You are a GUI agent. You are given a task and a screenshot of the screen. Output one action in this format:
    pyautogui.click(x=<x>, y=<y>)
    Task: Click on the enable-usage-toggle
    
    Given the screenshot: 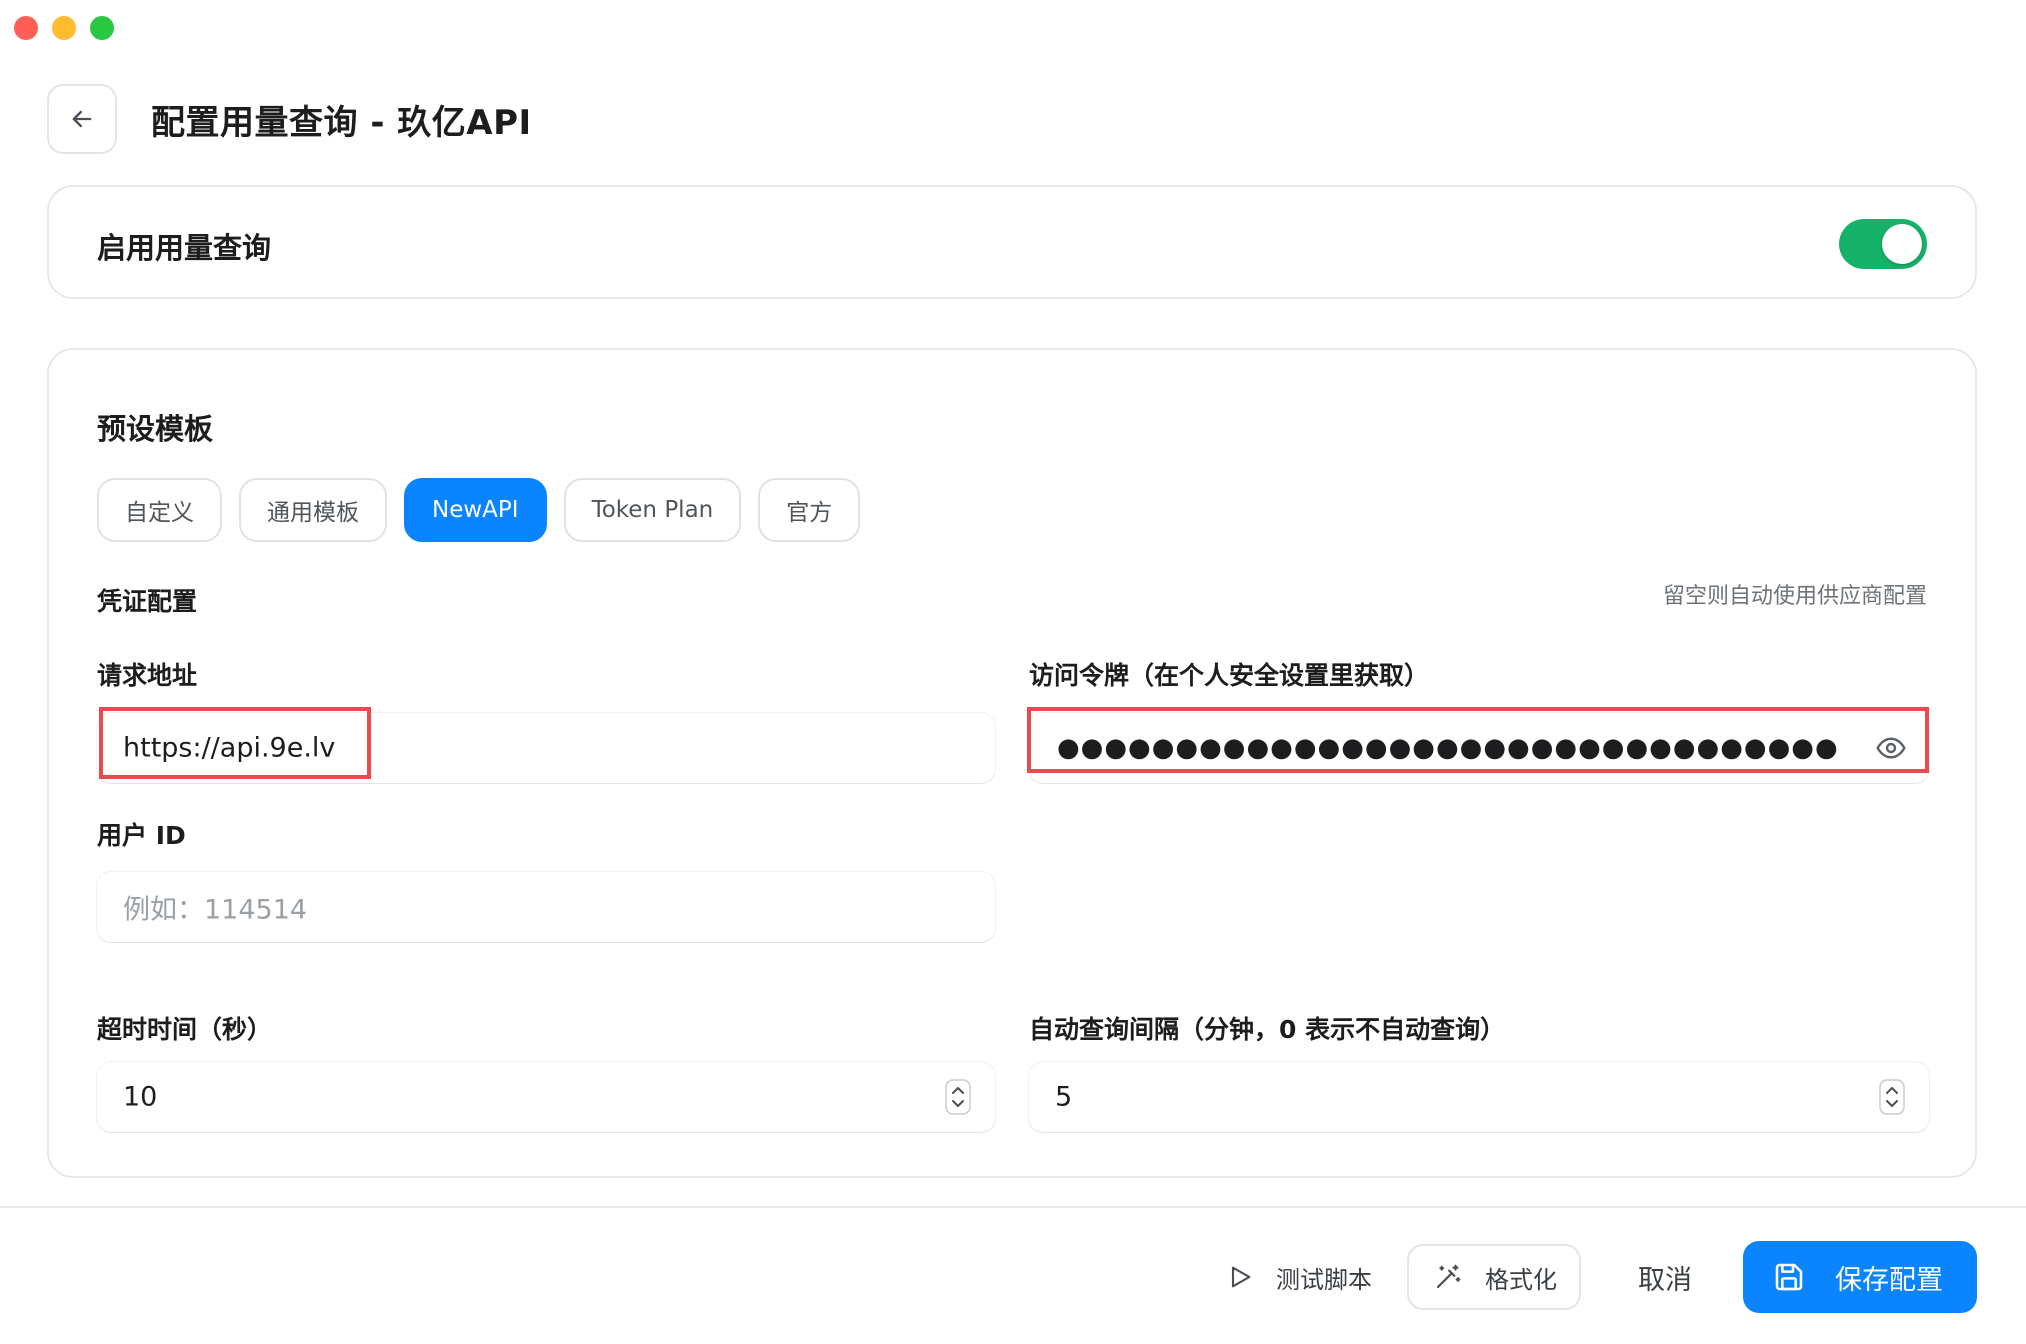 What is the action you would take?
    pyautogui.click(x=1883, y=244)
    